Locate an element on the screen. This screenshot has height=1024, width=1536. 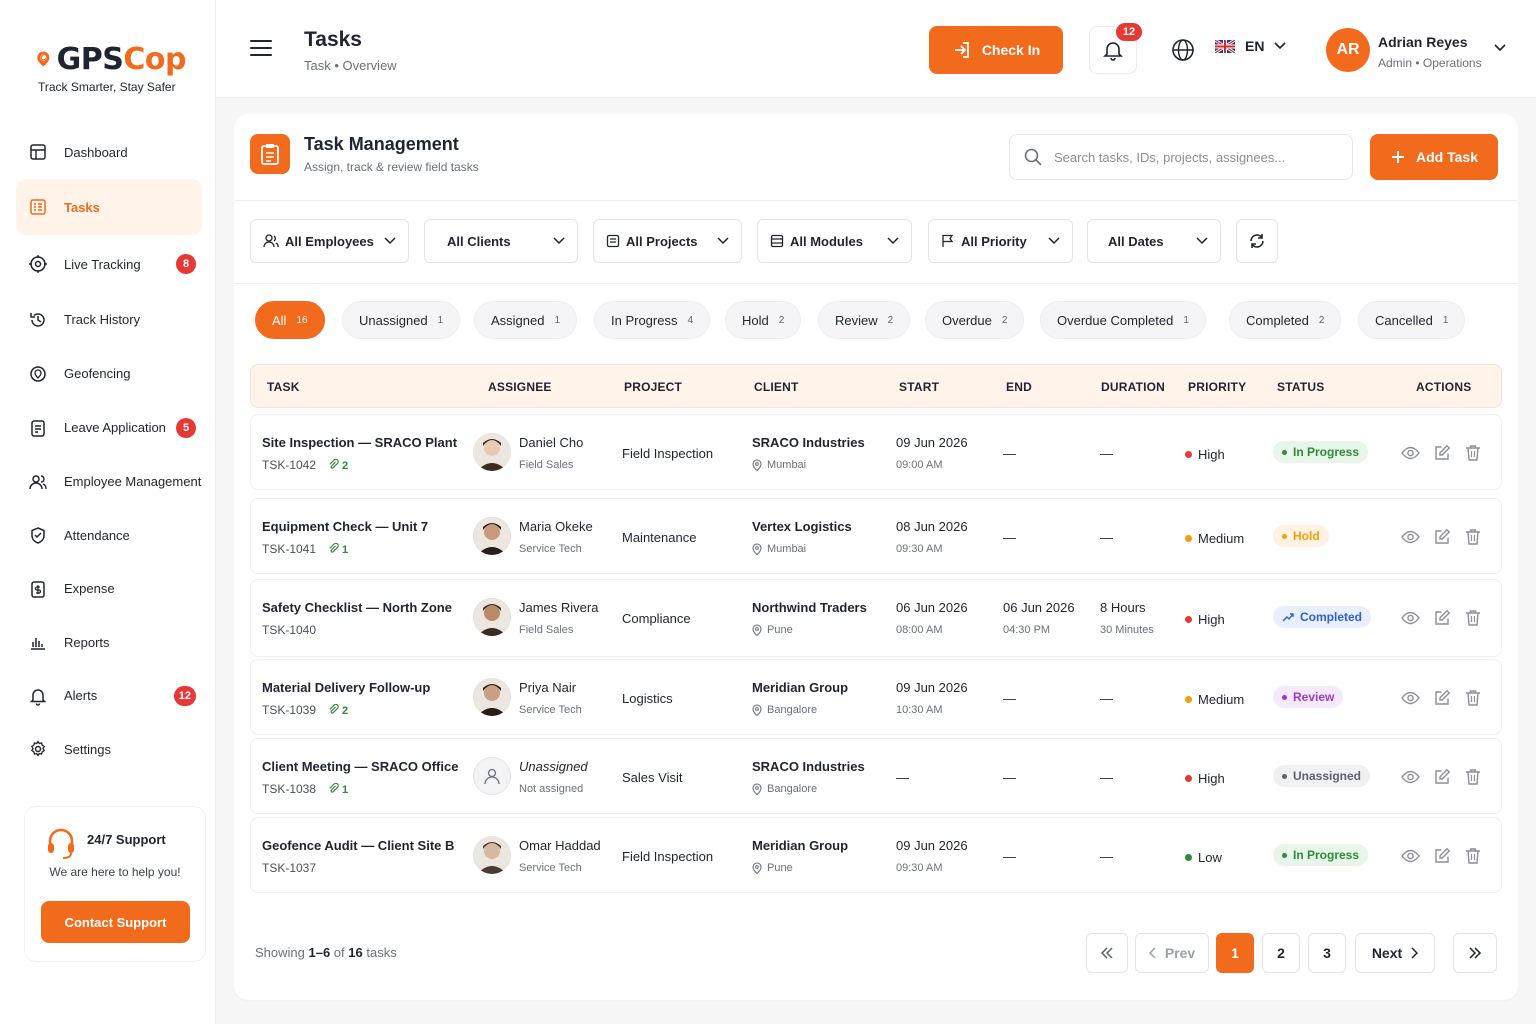
contact-support-button: Contact Support is located at coordinates (115, 922).